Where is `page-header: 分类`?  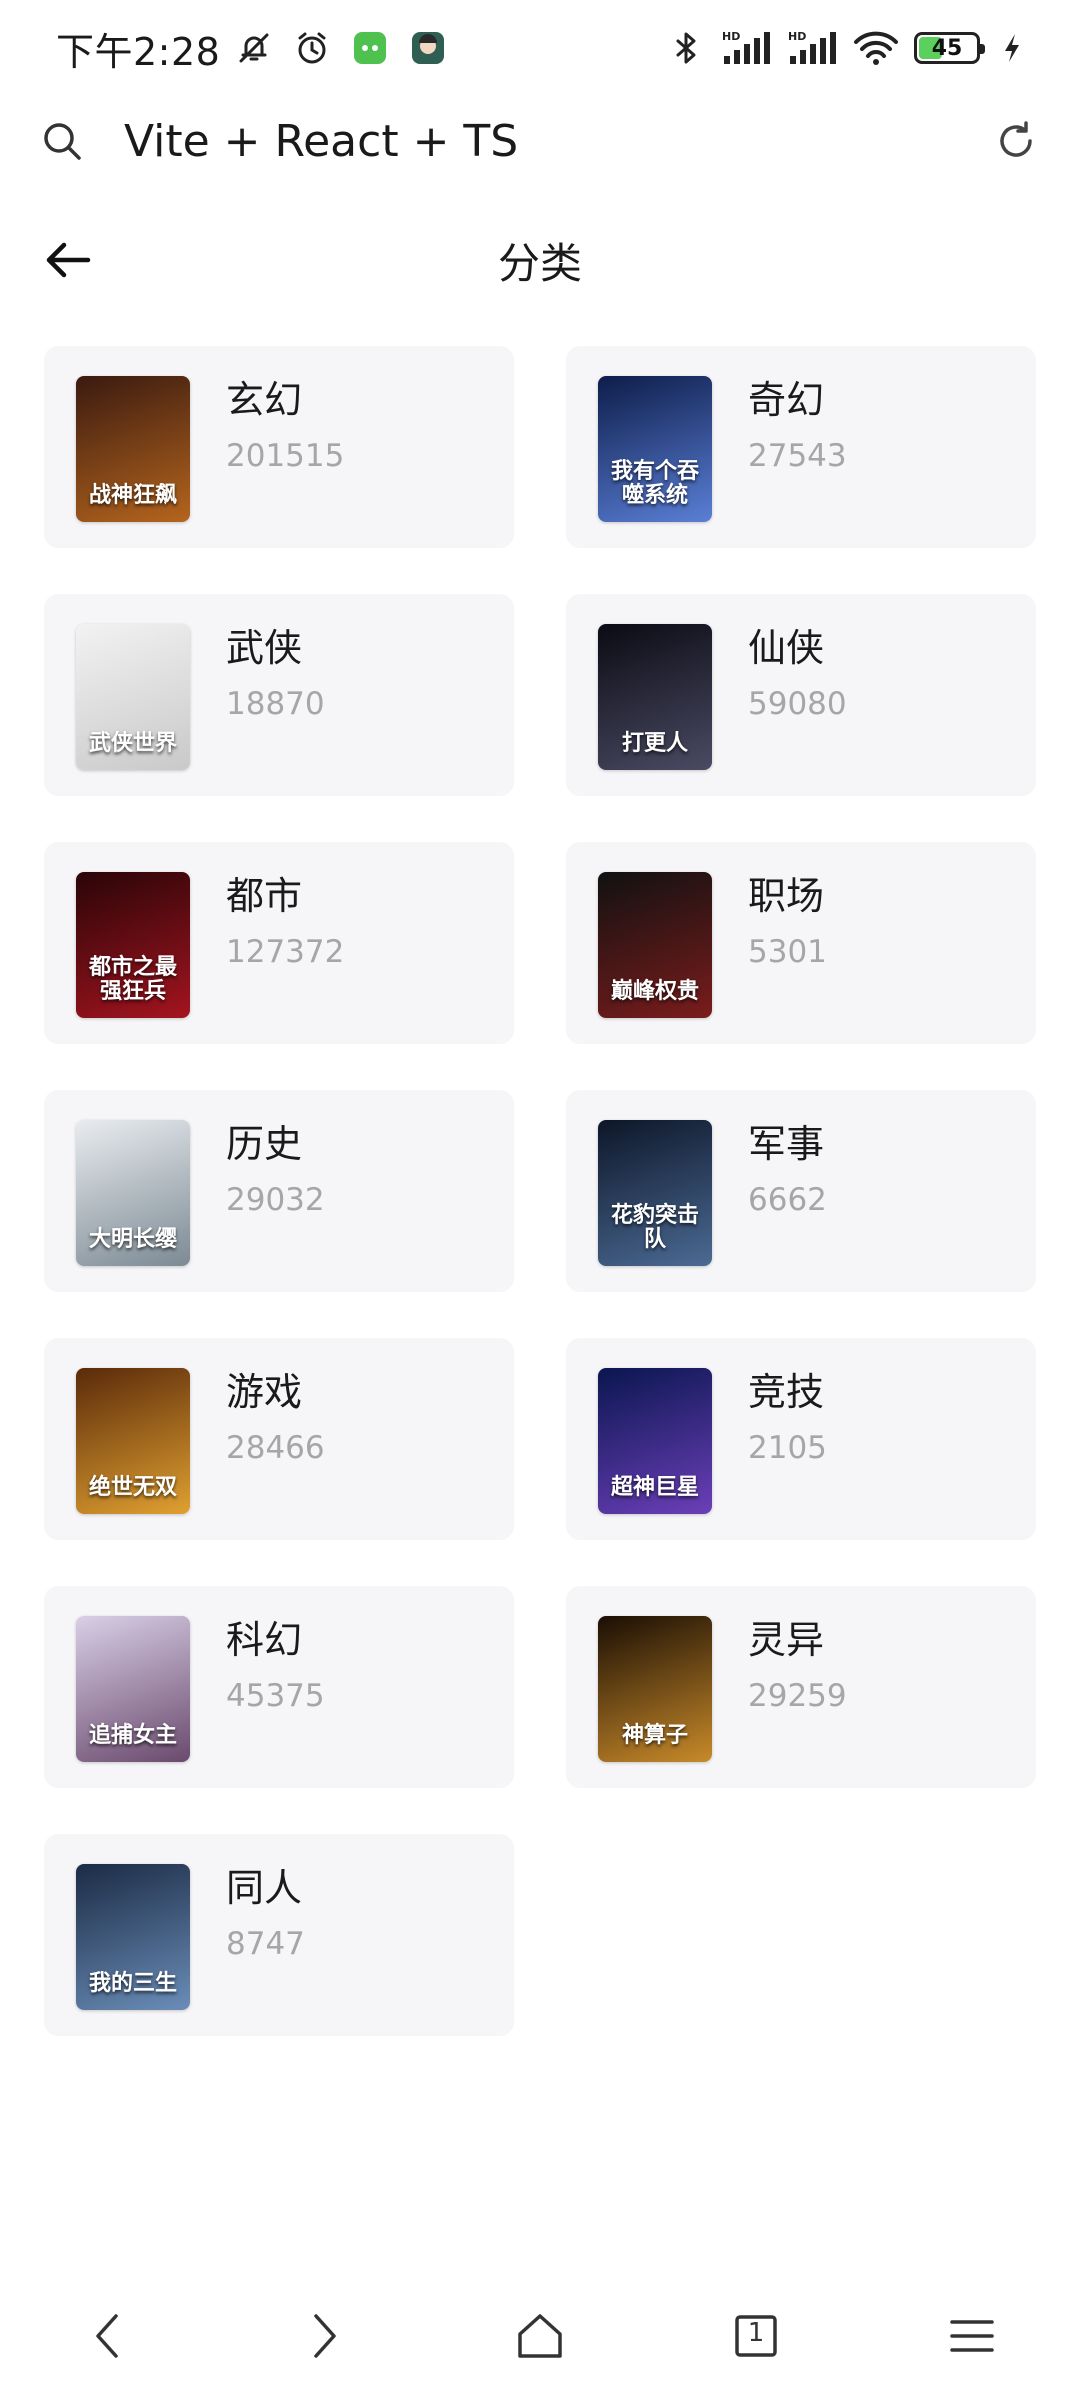
page-header: 分类 is located at coordinates (540, 260).